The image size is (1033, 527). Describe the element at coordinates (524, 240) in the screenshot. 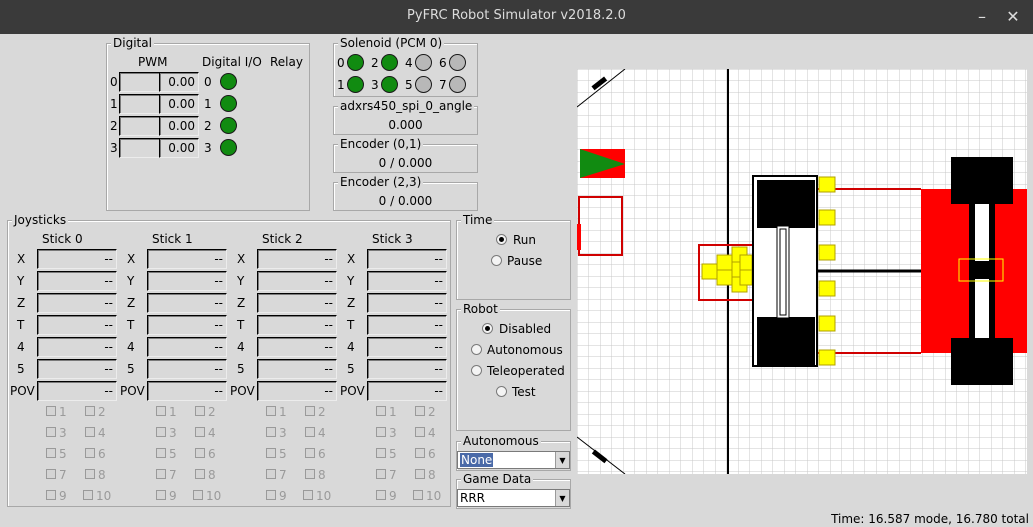

I see `run-label: Run` at that location.